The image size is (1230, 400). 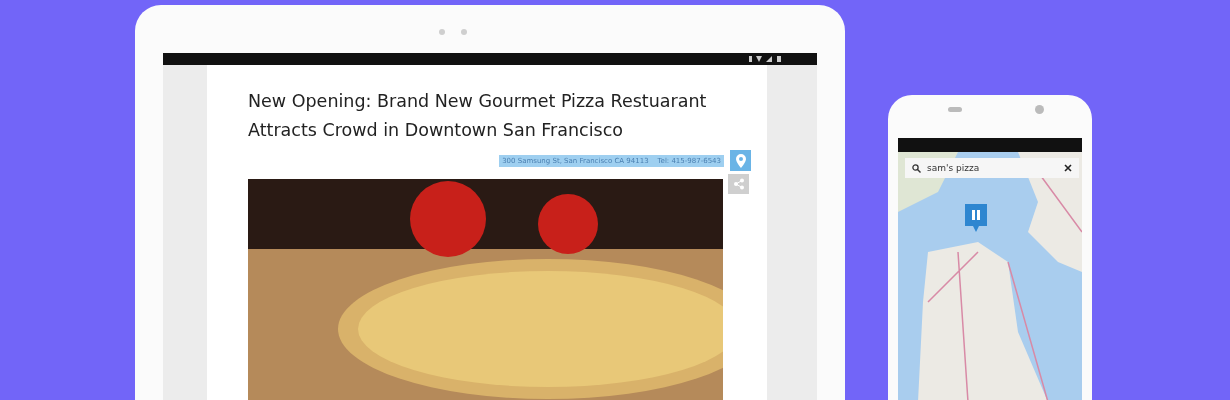 I want to click on share-button, so click(x=738, y=184).